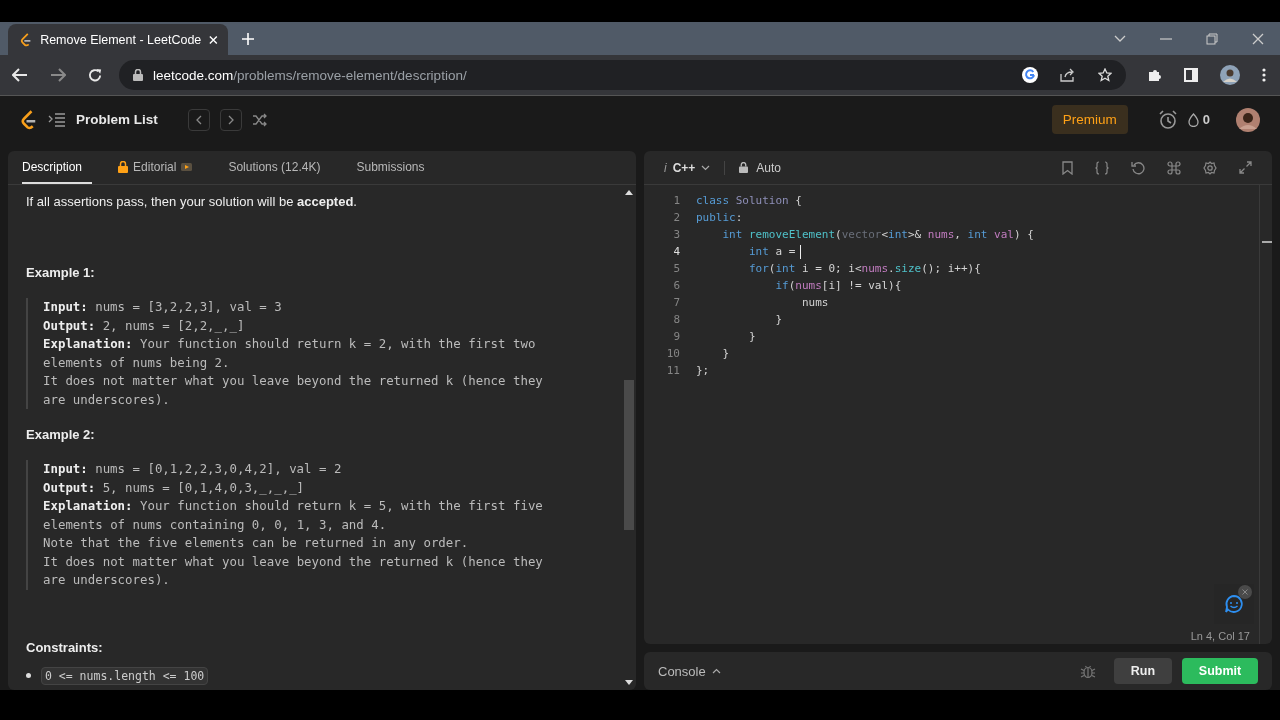  I want to click on line-number: 8, so click(676, 320).